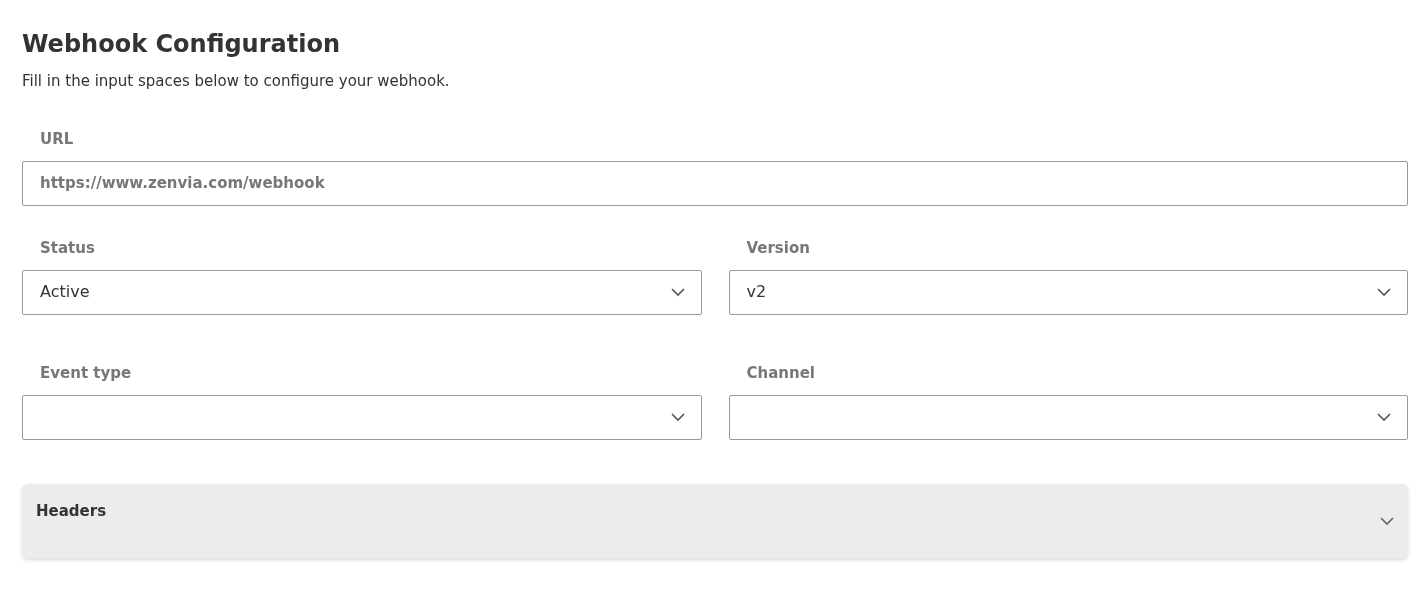 This screenshot has width=1427, height=603. Describe the element at coordinates (65, 292) in the screenshot. I see `select-value: Active` at that location.